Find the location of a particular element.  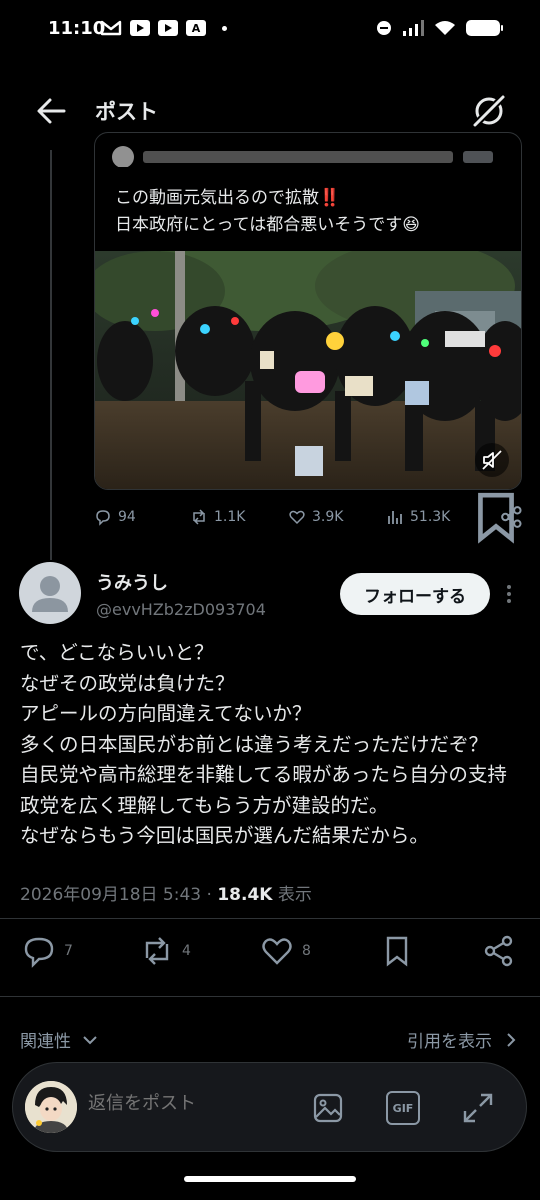

expand-icon is located at coordinates (478, 1108).